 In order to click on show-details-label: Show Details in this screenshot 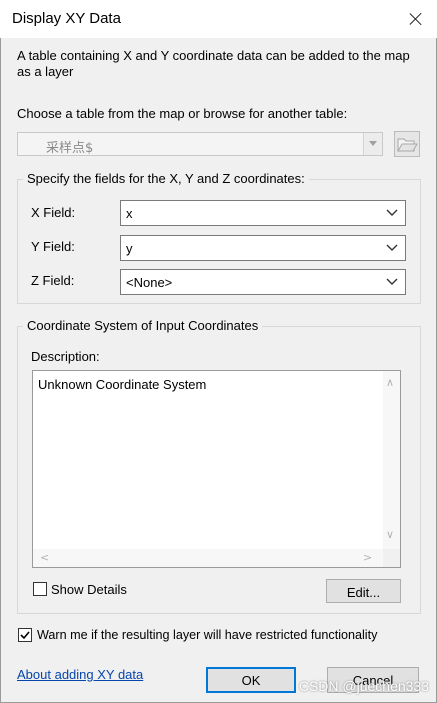, I will do `click(89, 589)`.